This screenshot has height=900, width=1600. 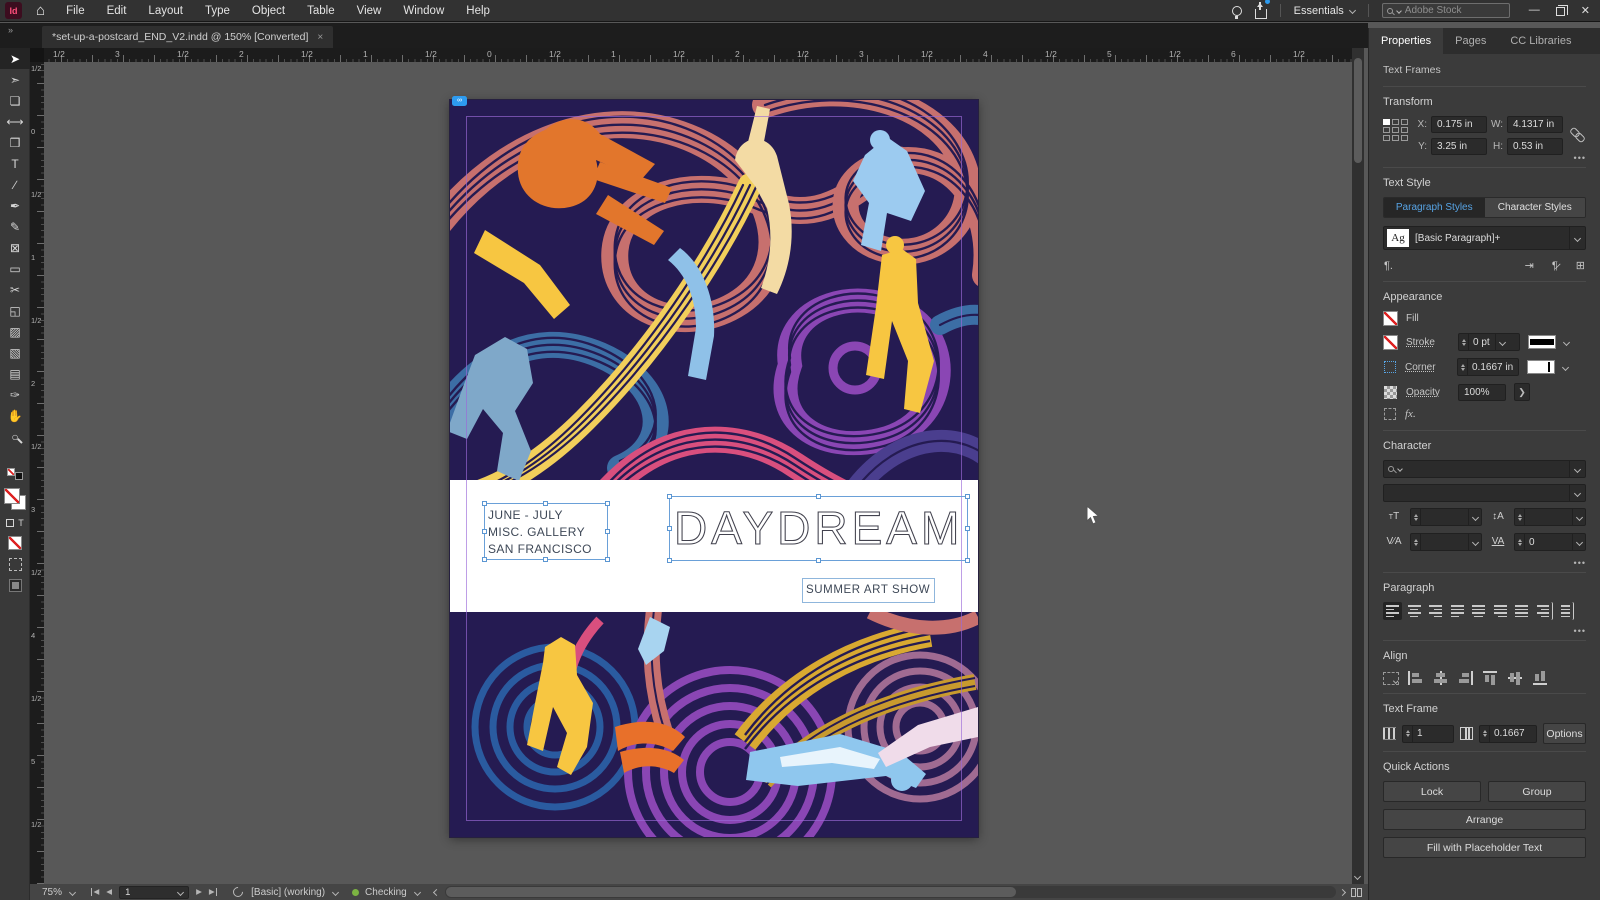 I want to click on next-page-button: ▶, so click(x=199, y=892).